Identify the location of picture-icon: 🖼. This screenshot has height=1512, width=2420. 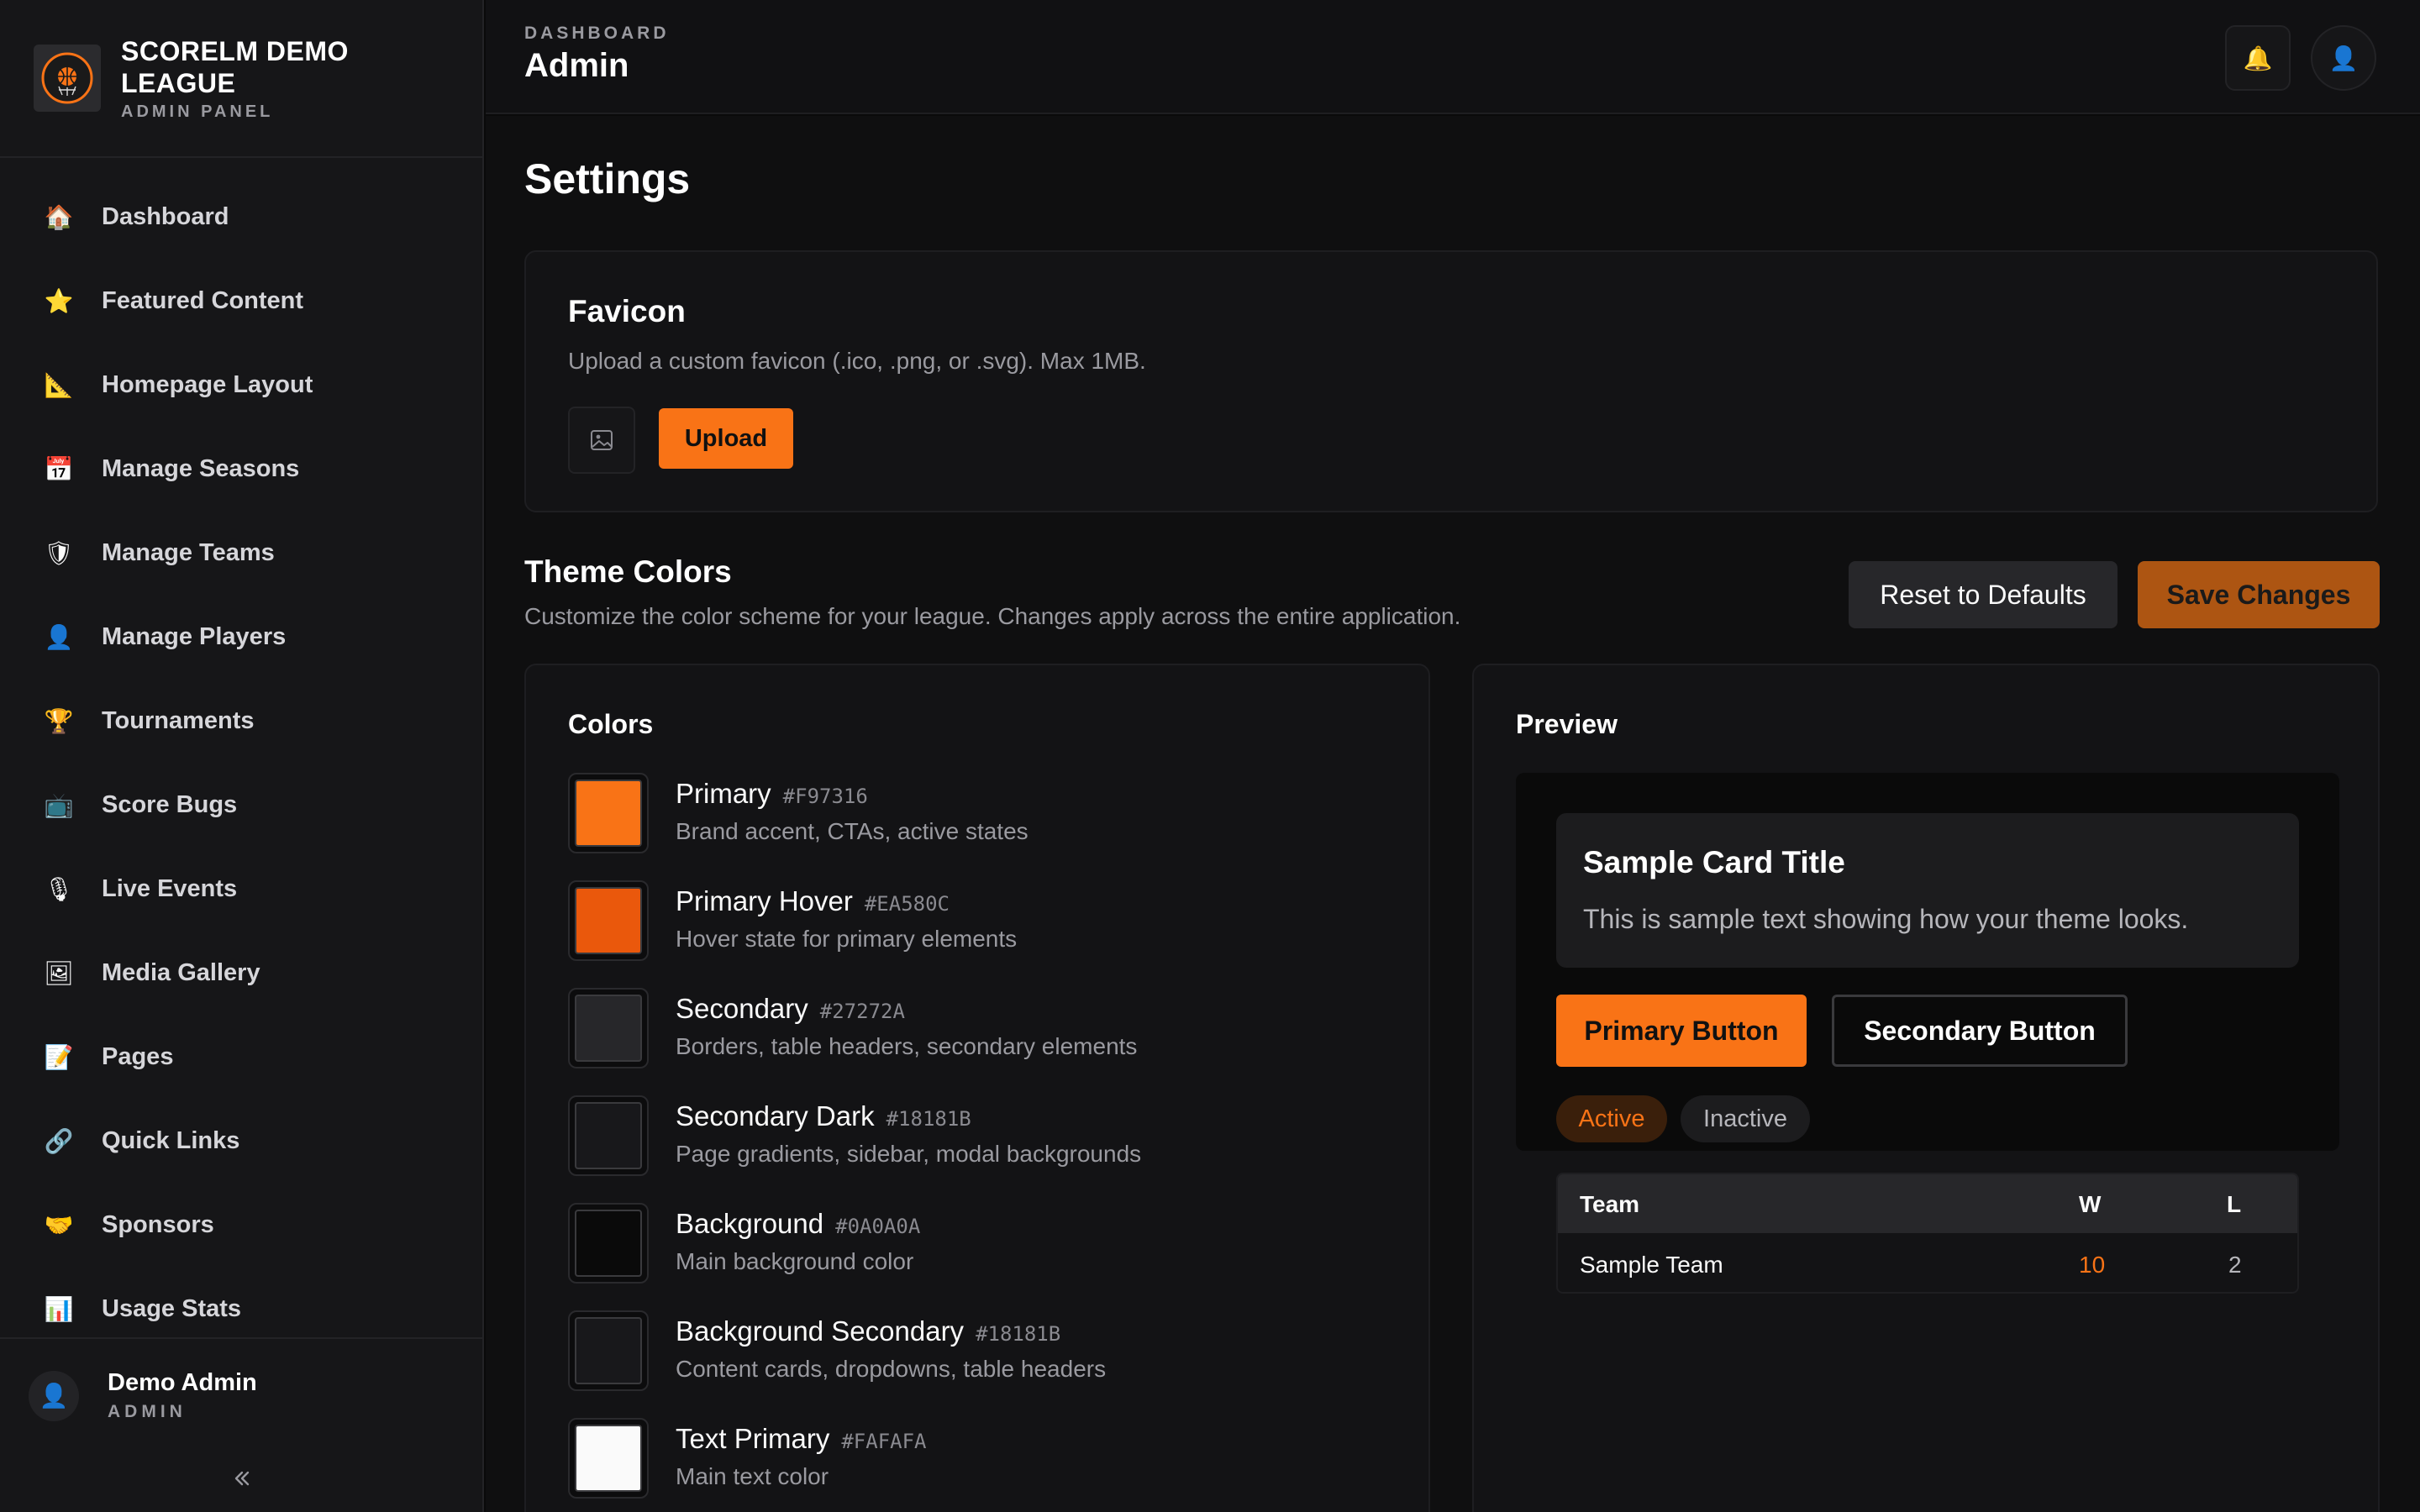
(59, 972).